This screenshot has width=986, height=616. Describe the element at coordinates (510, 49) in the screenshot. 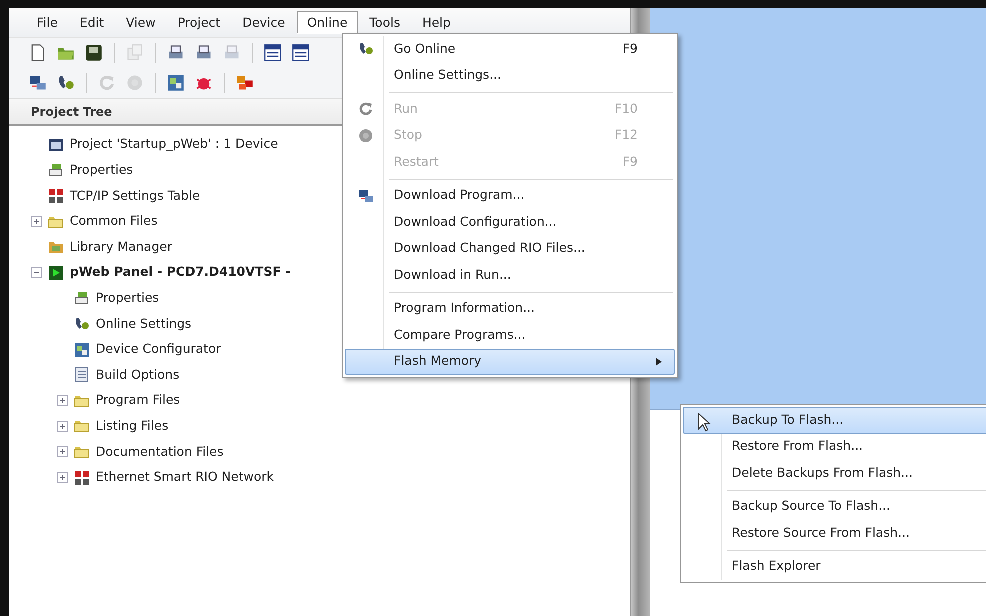

I see `menu-item: Go Online F9` at that location.